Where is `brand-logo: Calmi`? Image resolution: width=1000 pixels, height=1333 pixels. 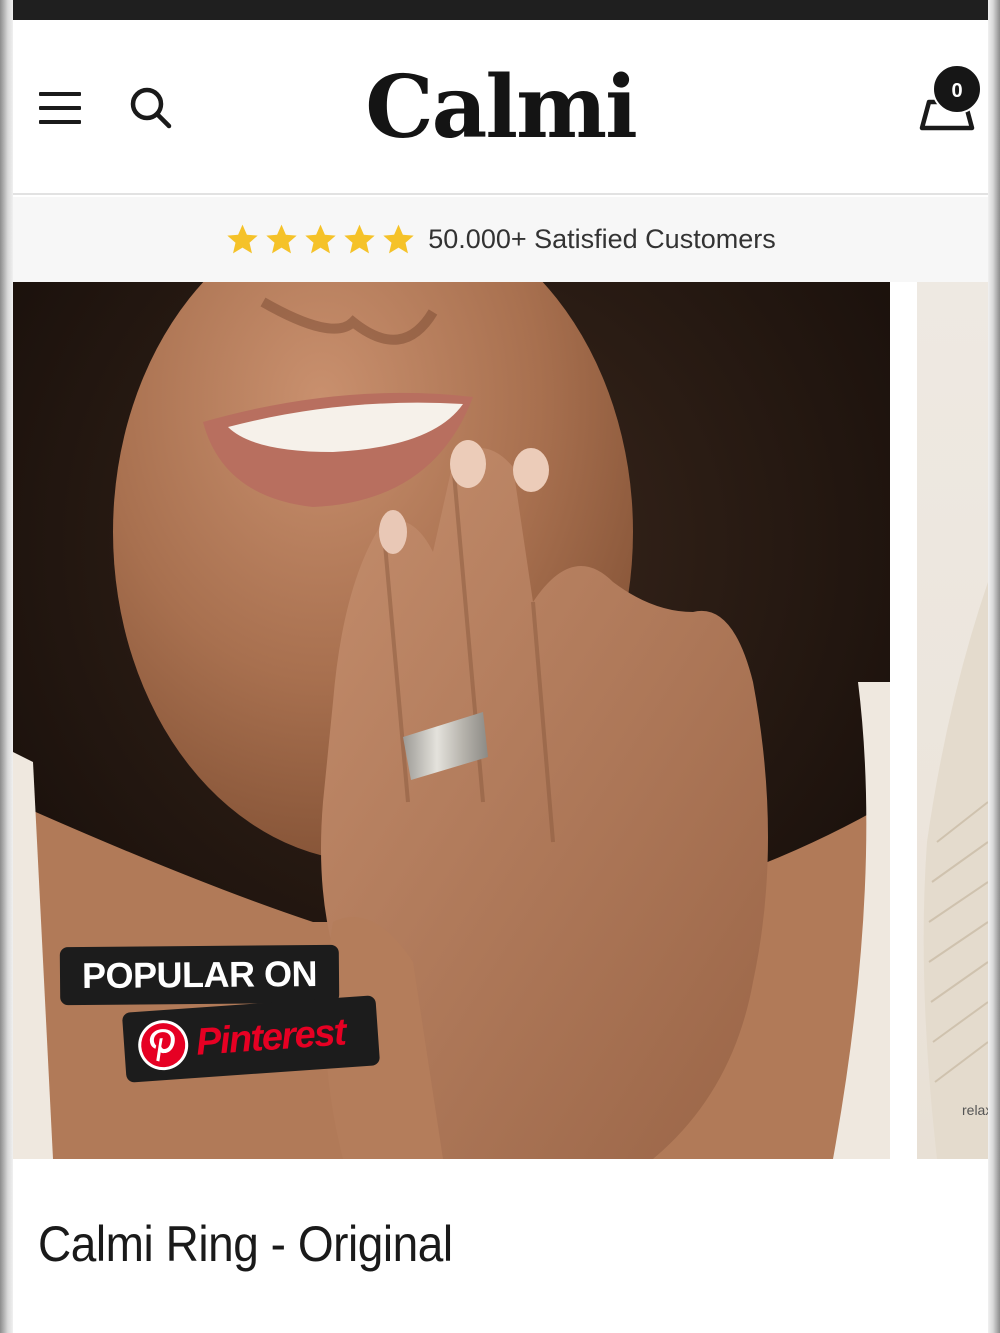 brand-logo: Calmi is located at coordinates (500, 108).